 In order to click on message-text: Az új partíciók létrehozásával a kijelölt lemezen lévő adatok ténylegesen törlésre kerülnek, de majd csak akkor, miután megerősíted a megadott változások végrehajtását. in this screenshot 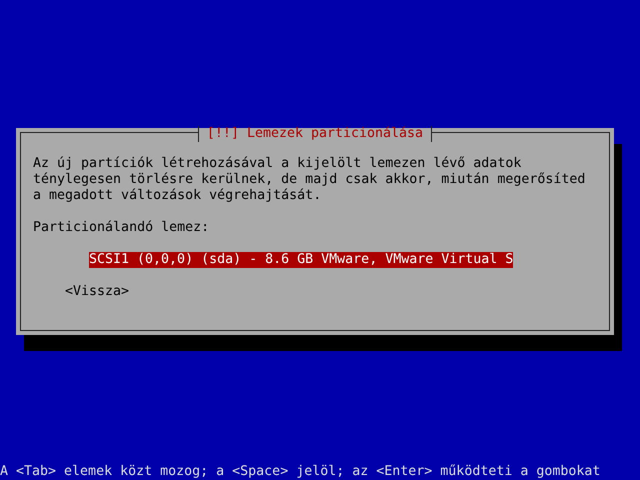, I will do `click(309, 180)`.